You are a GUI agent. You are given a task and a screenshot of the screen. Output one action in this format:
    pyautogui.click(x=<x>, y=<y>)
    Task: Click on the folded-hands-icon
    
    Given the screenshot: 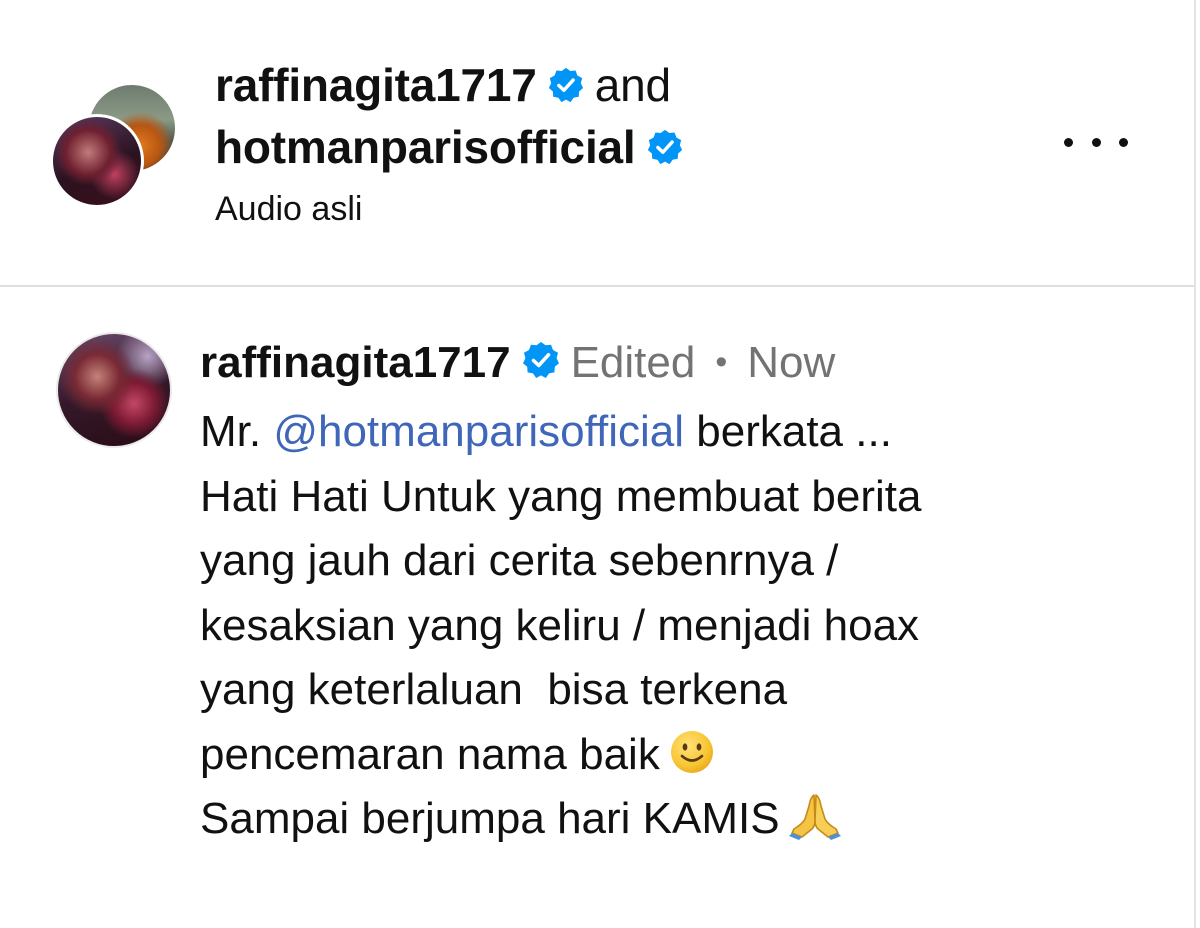 What is the action you would take?
    pyautogui.click(x=814, y=817)
    